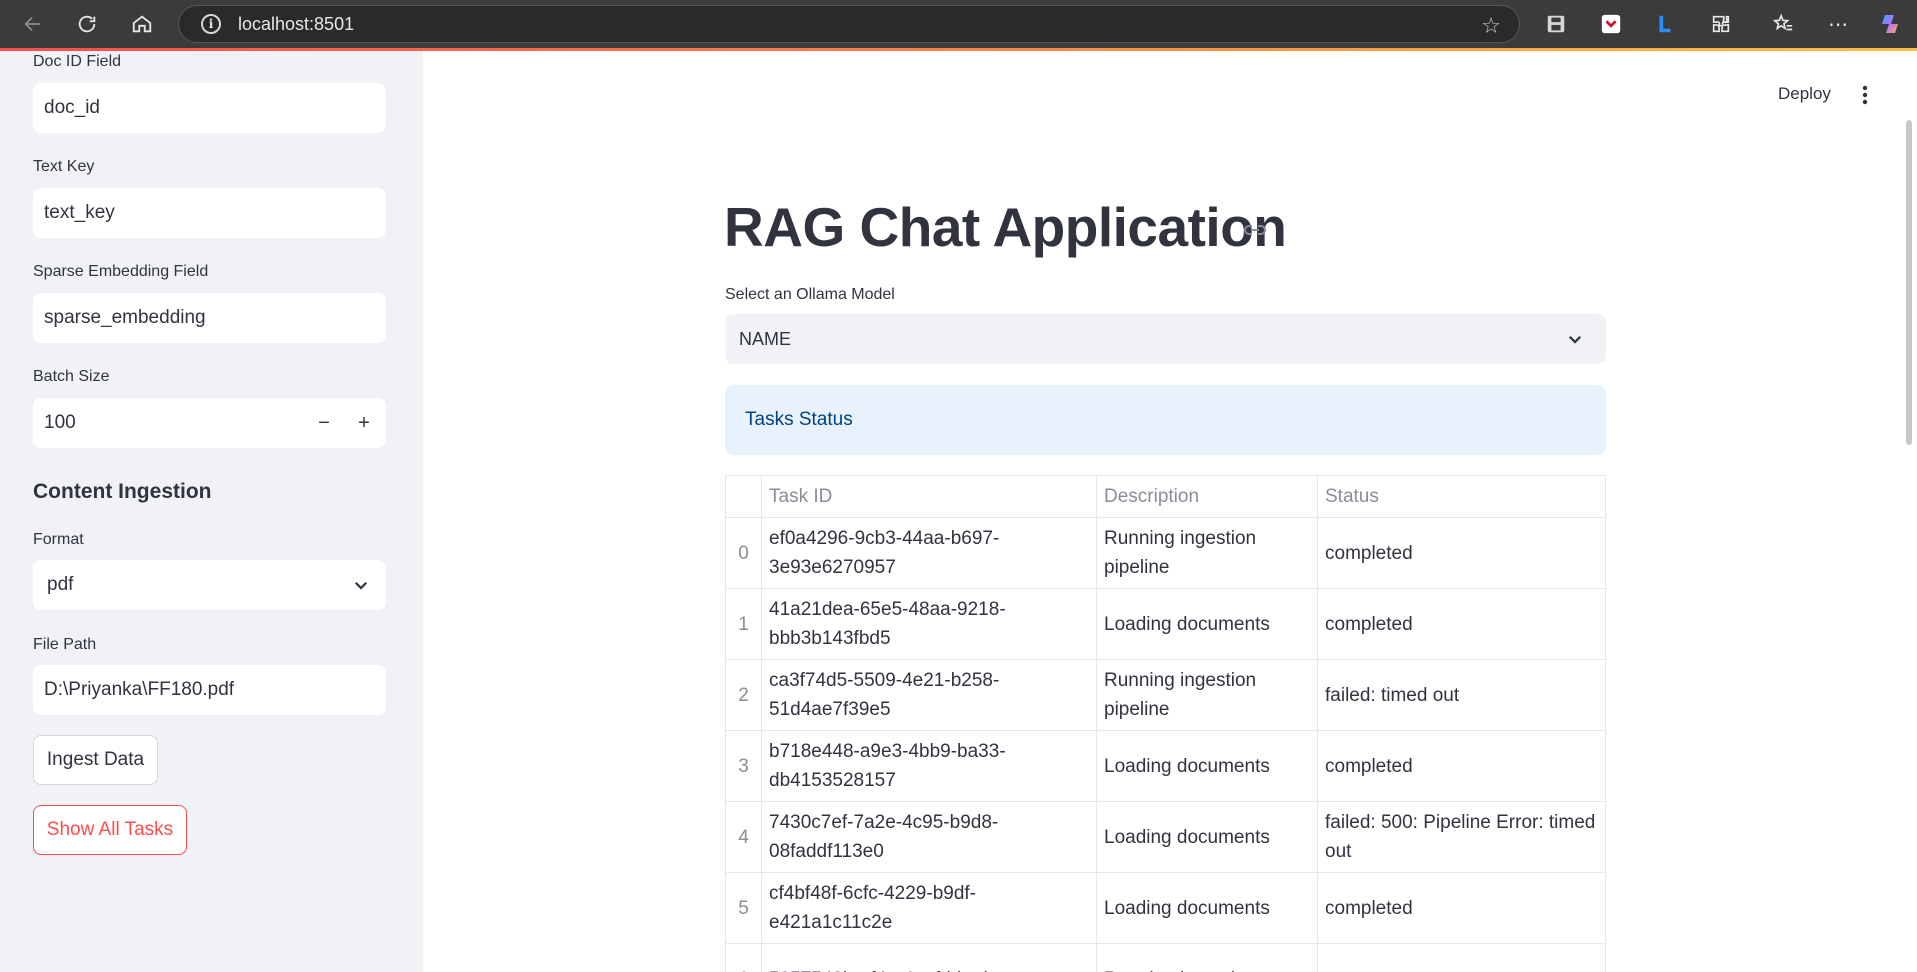 The width and height of the screenshot is (1917, 972). Describe the element at coordinates (142, 24) in the screenshot. I see `home-icon` at that location.